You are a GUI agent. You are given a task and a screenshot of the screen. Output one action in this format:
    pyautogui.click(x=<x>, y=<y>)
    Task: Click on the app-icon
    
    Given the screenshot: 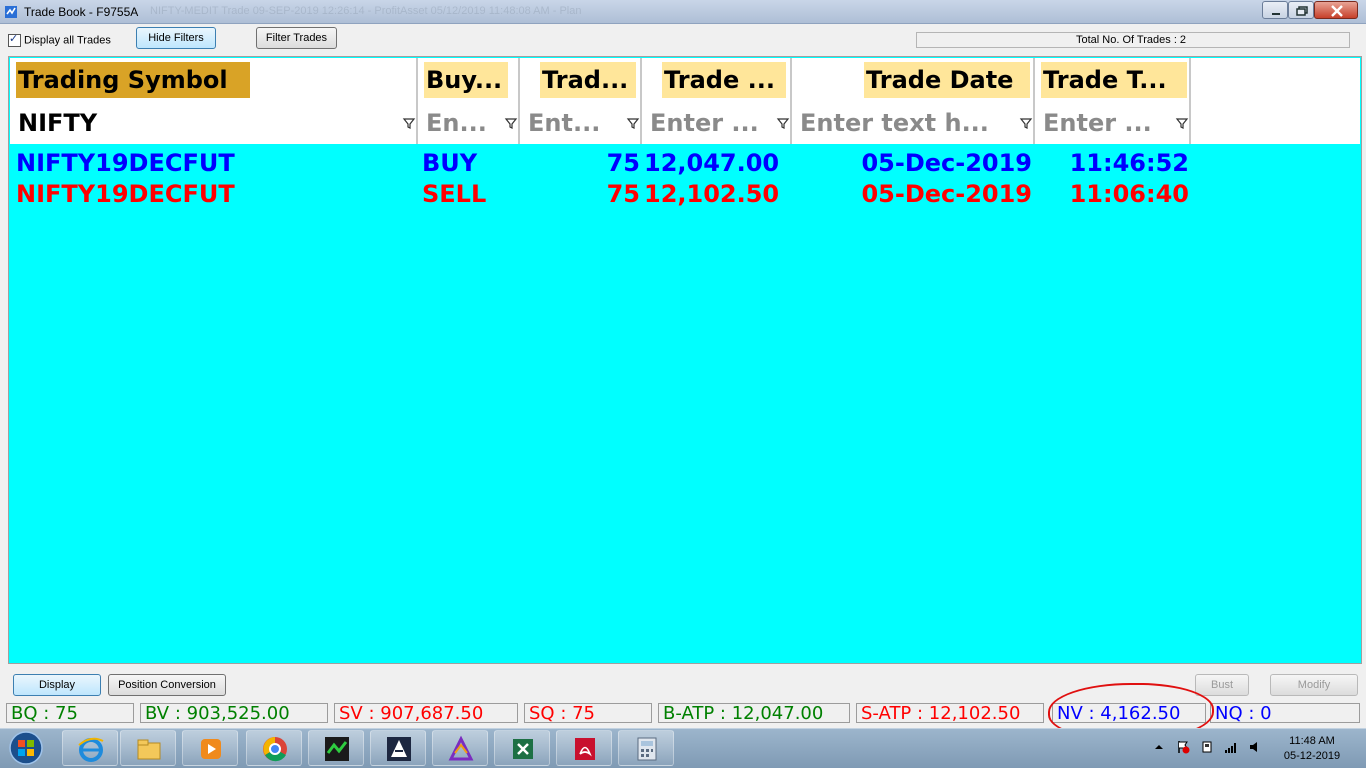 What is the action you would take?
    pyautogui.click(x=11, y=12)
    